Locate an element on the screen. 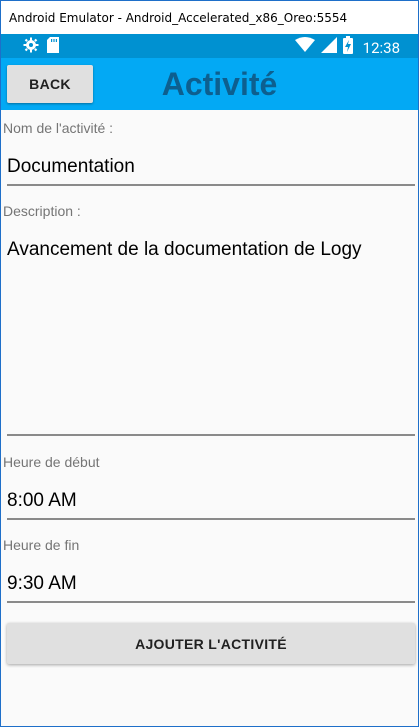 This screenshot has height=727, width=419. gear-icon is located at coordinates (31, 47).